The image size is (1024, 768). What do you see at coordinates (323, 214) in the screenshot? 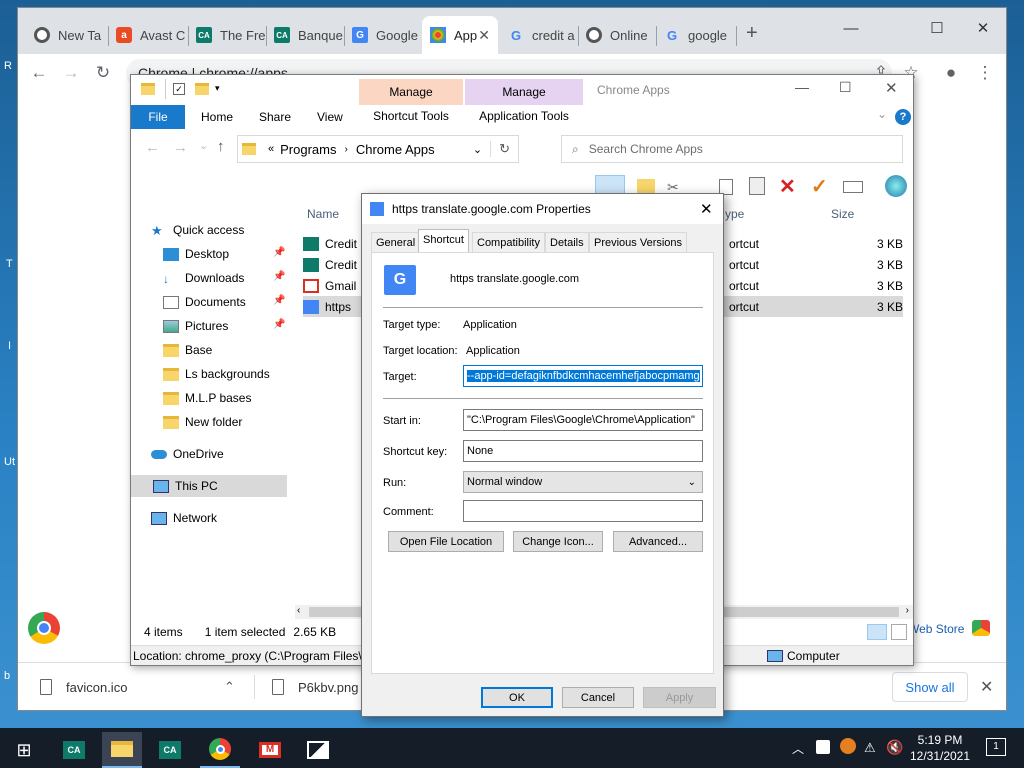
I see `column-header-name: Name` at bounding box center [323, 214].